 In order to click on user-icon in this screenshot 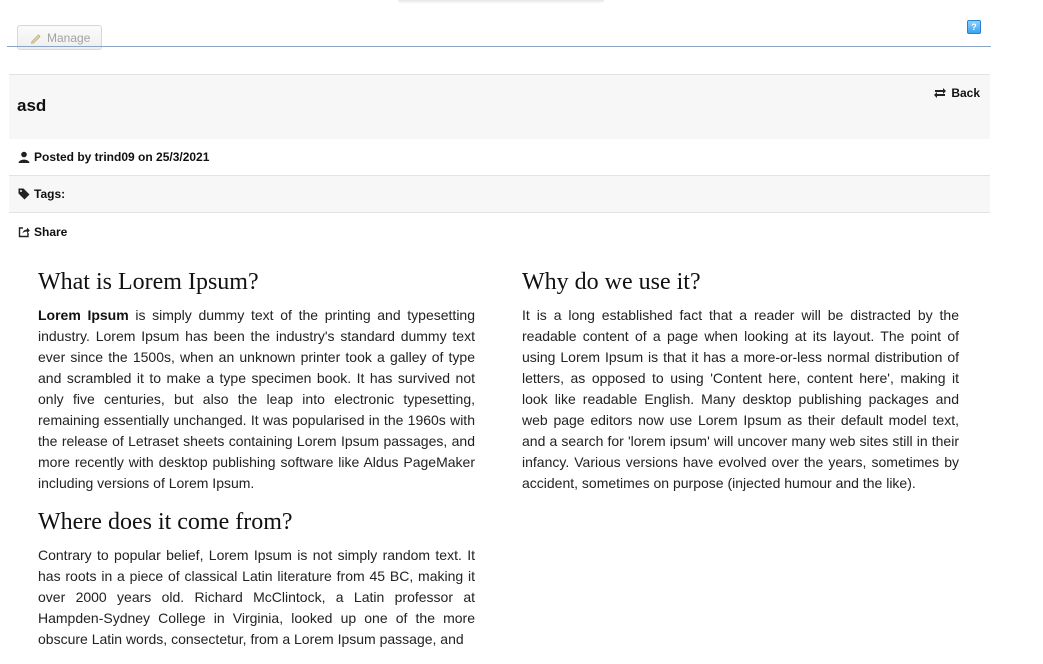, I will do `click(24, 157)`.